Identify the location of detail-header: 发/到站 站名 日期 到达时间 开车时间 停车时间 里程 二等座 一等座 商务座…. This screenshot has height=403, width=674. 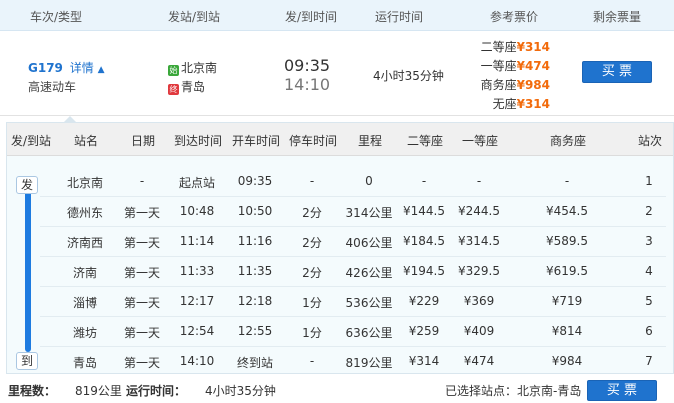
(340, 139).